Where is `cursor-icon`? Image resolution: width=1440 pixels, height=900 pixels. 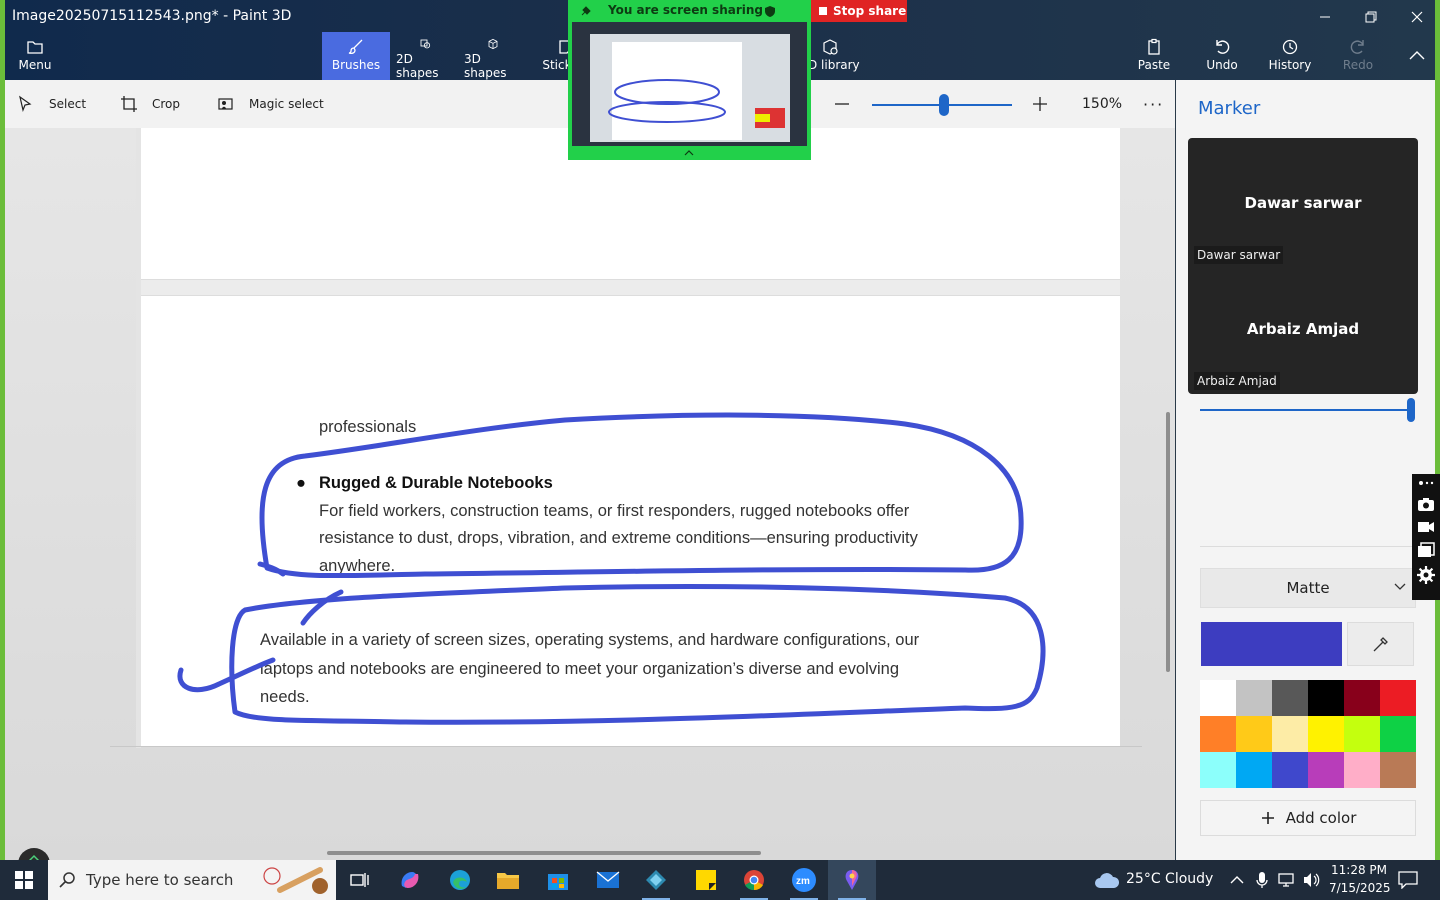
cursor-icon is located at coordinates (25, 104).